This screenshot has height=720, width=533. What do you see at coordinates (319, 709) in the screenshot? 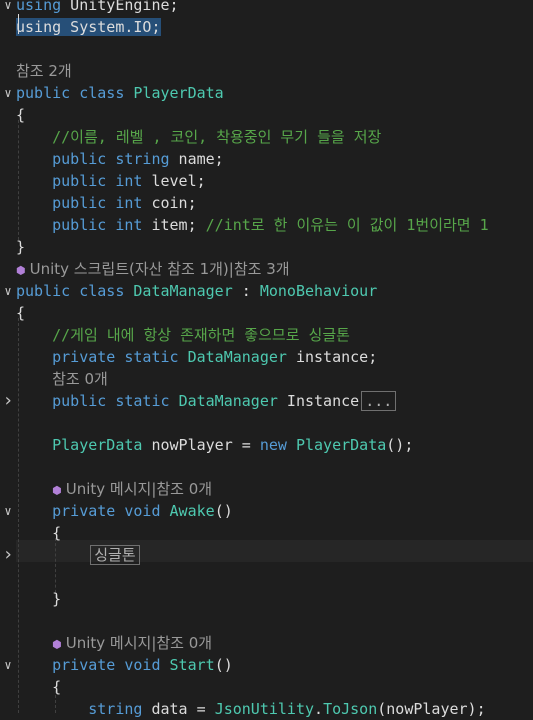
I see `code-token: .` at bounding box center [319, 709].